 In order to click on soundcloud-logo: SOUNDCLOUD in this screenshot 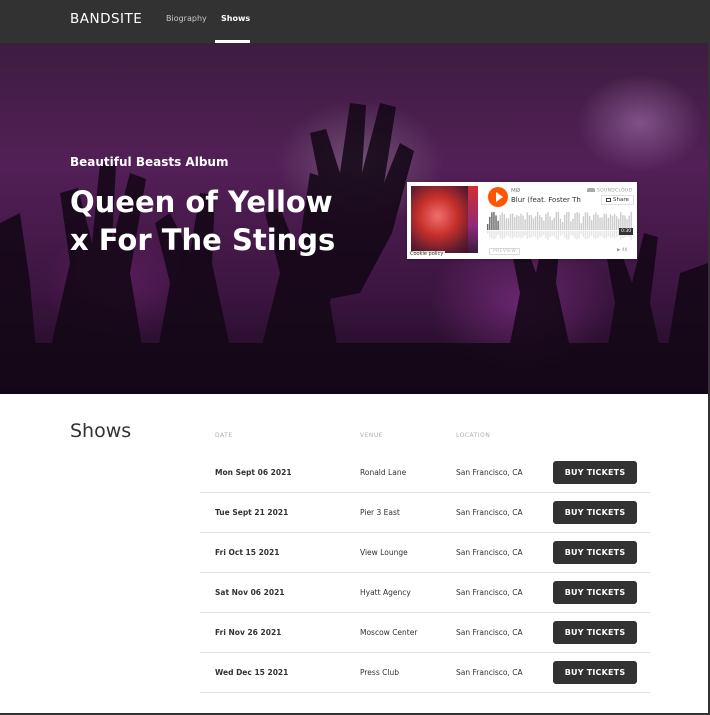, I will do `click(609, 191)`.